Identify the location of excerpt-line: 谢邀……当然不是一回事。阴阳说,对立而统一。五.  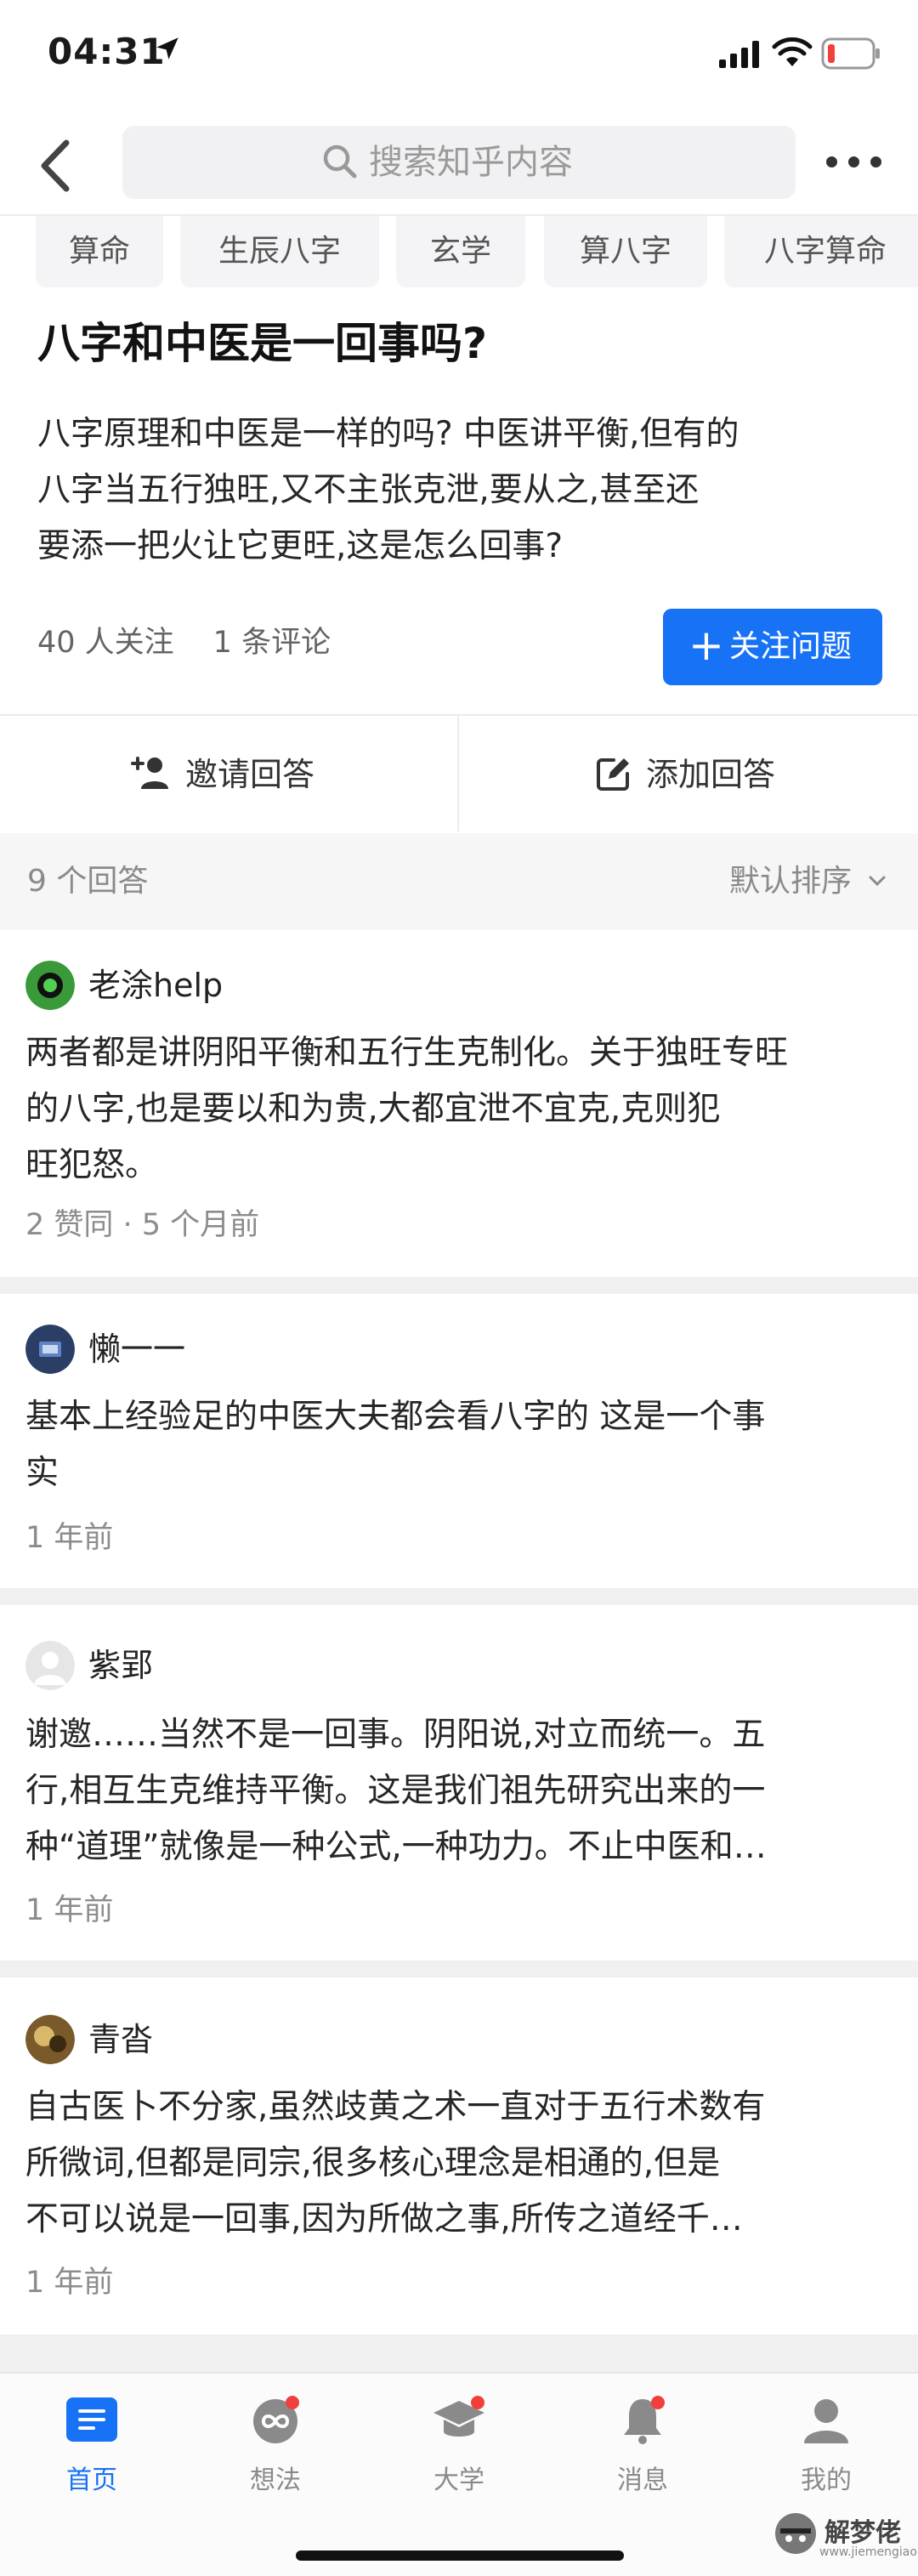
(396, 1735).